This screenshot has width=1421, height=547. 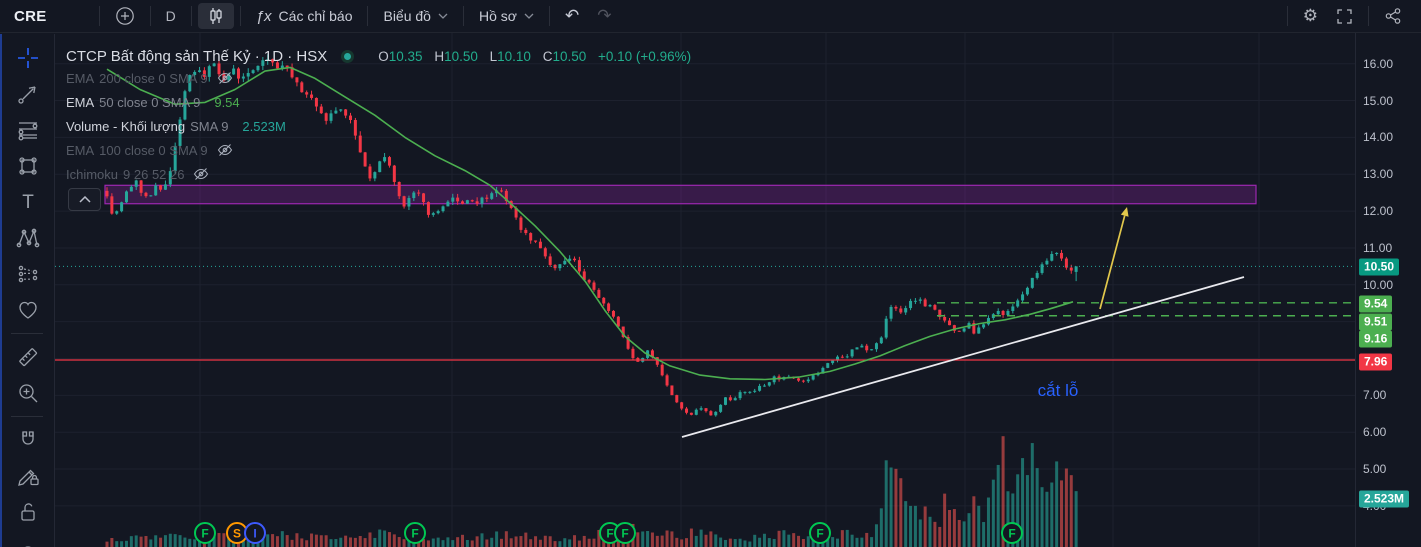 What do you see at coordinates (27, 274) in the screenshot?
I see `forecast-tool` at bounding box center [27, 274].